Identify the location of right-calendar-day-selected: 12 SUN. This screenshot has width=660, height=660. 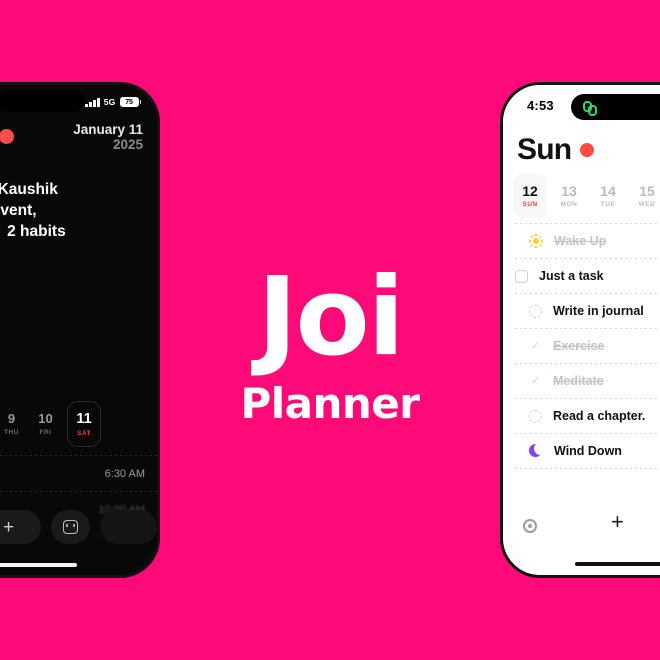
(530, 196).